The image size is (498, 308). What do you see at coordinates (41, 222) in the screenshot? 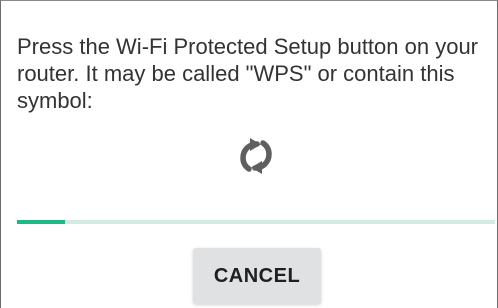
I see `wps-progress-fill` at bounding box center [41, 222].